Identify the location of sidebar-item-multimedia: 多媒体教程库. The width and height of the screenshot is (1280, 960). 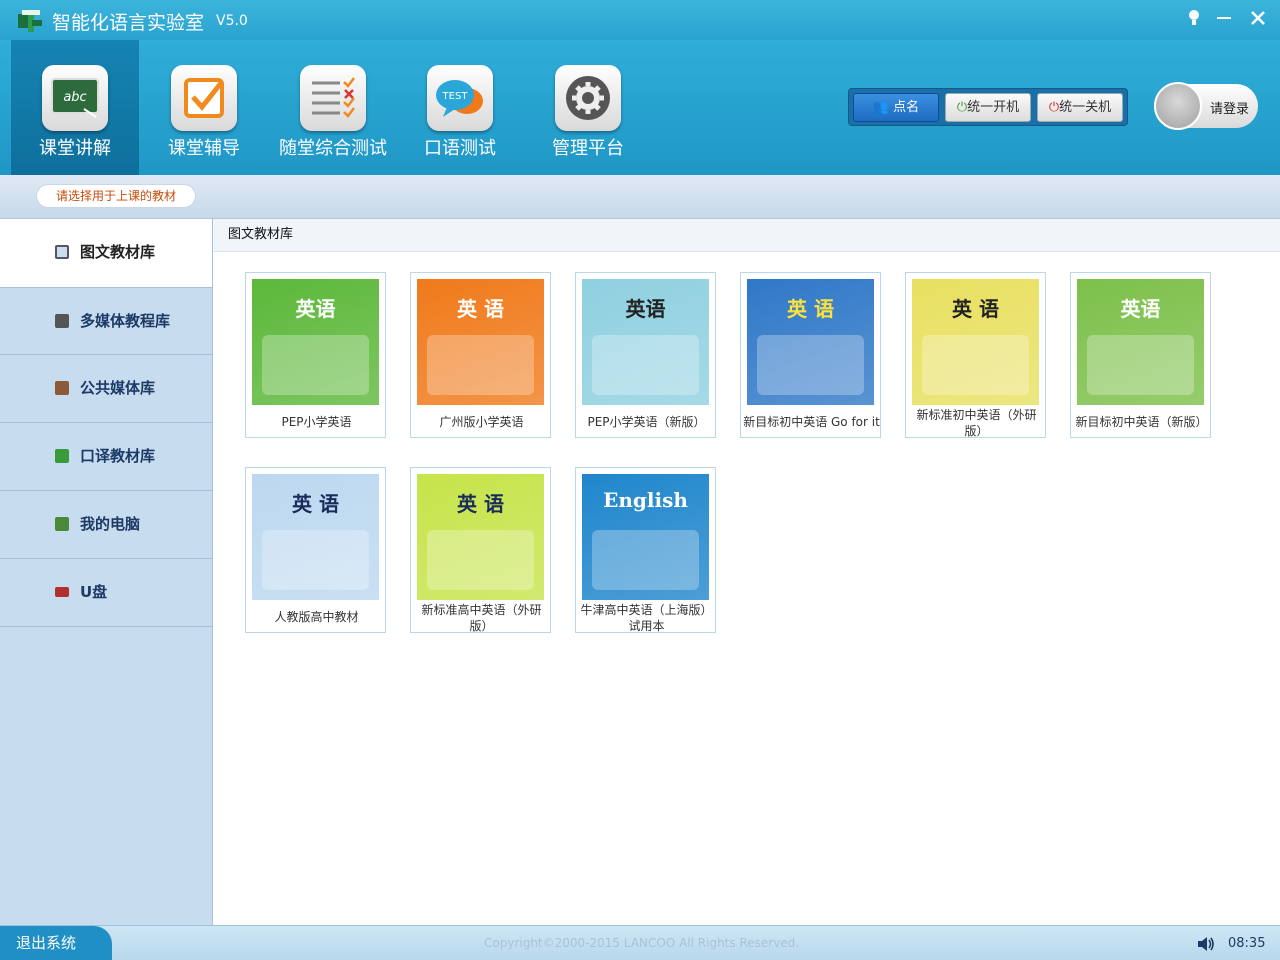
(106, 321).